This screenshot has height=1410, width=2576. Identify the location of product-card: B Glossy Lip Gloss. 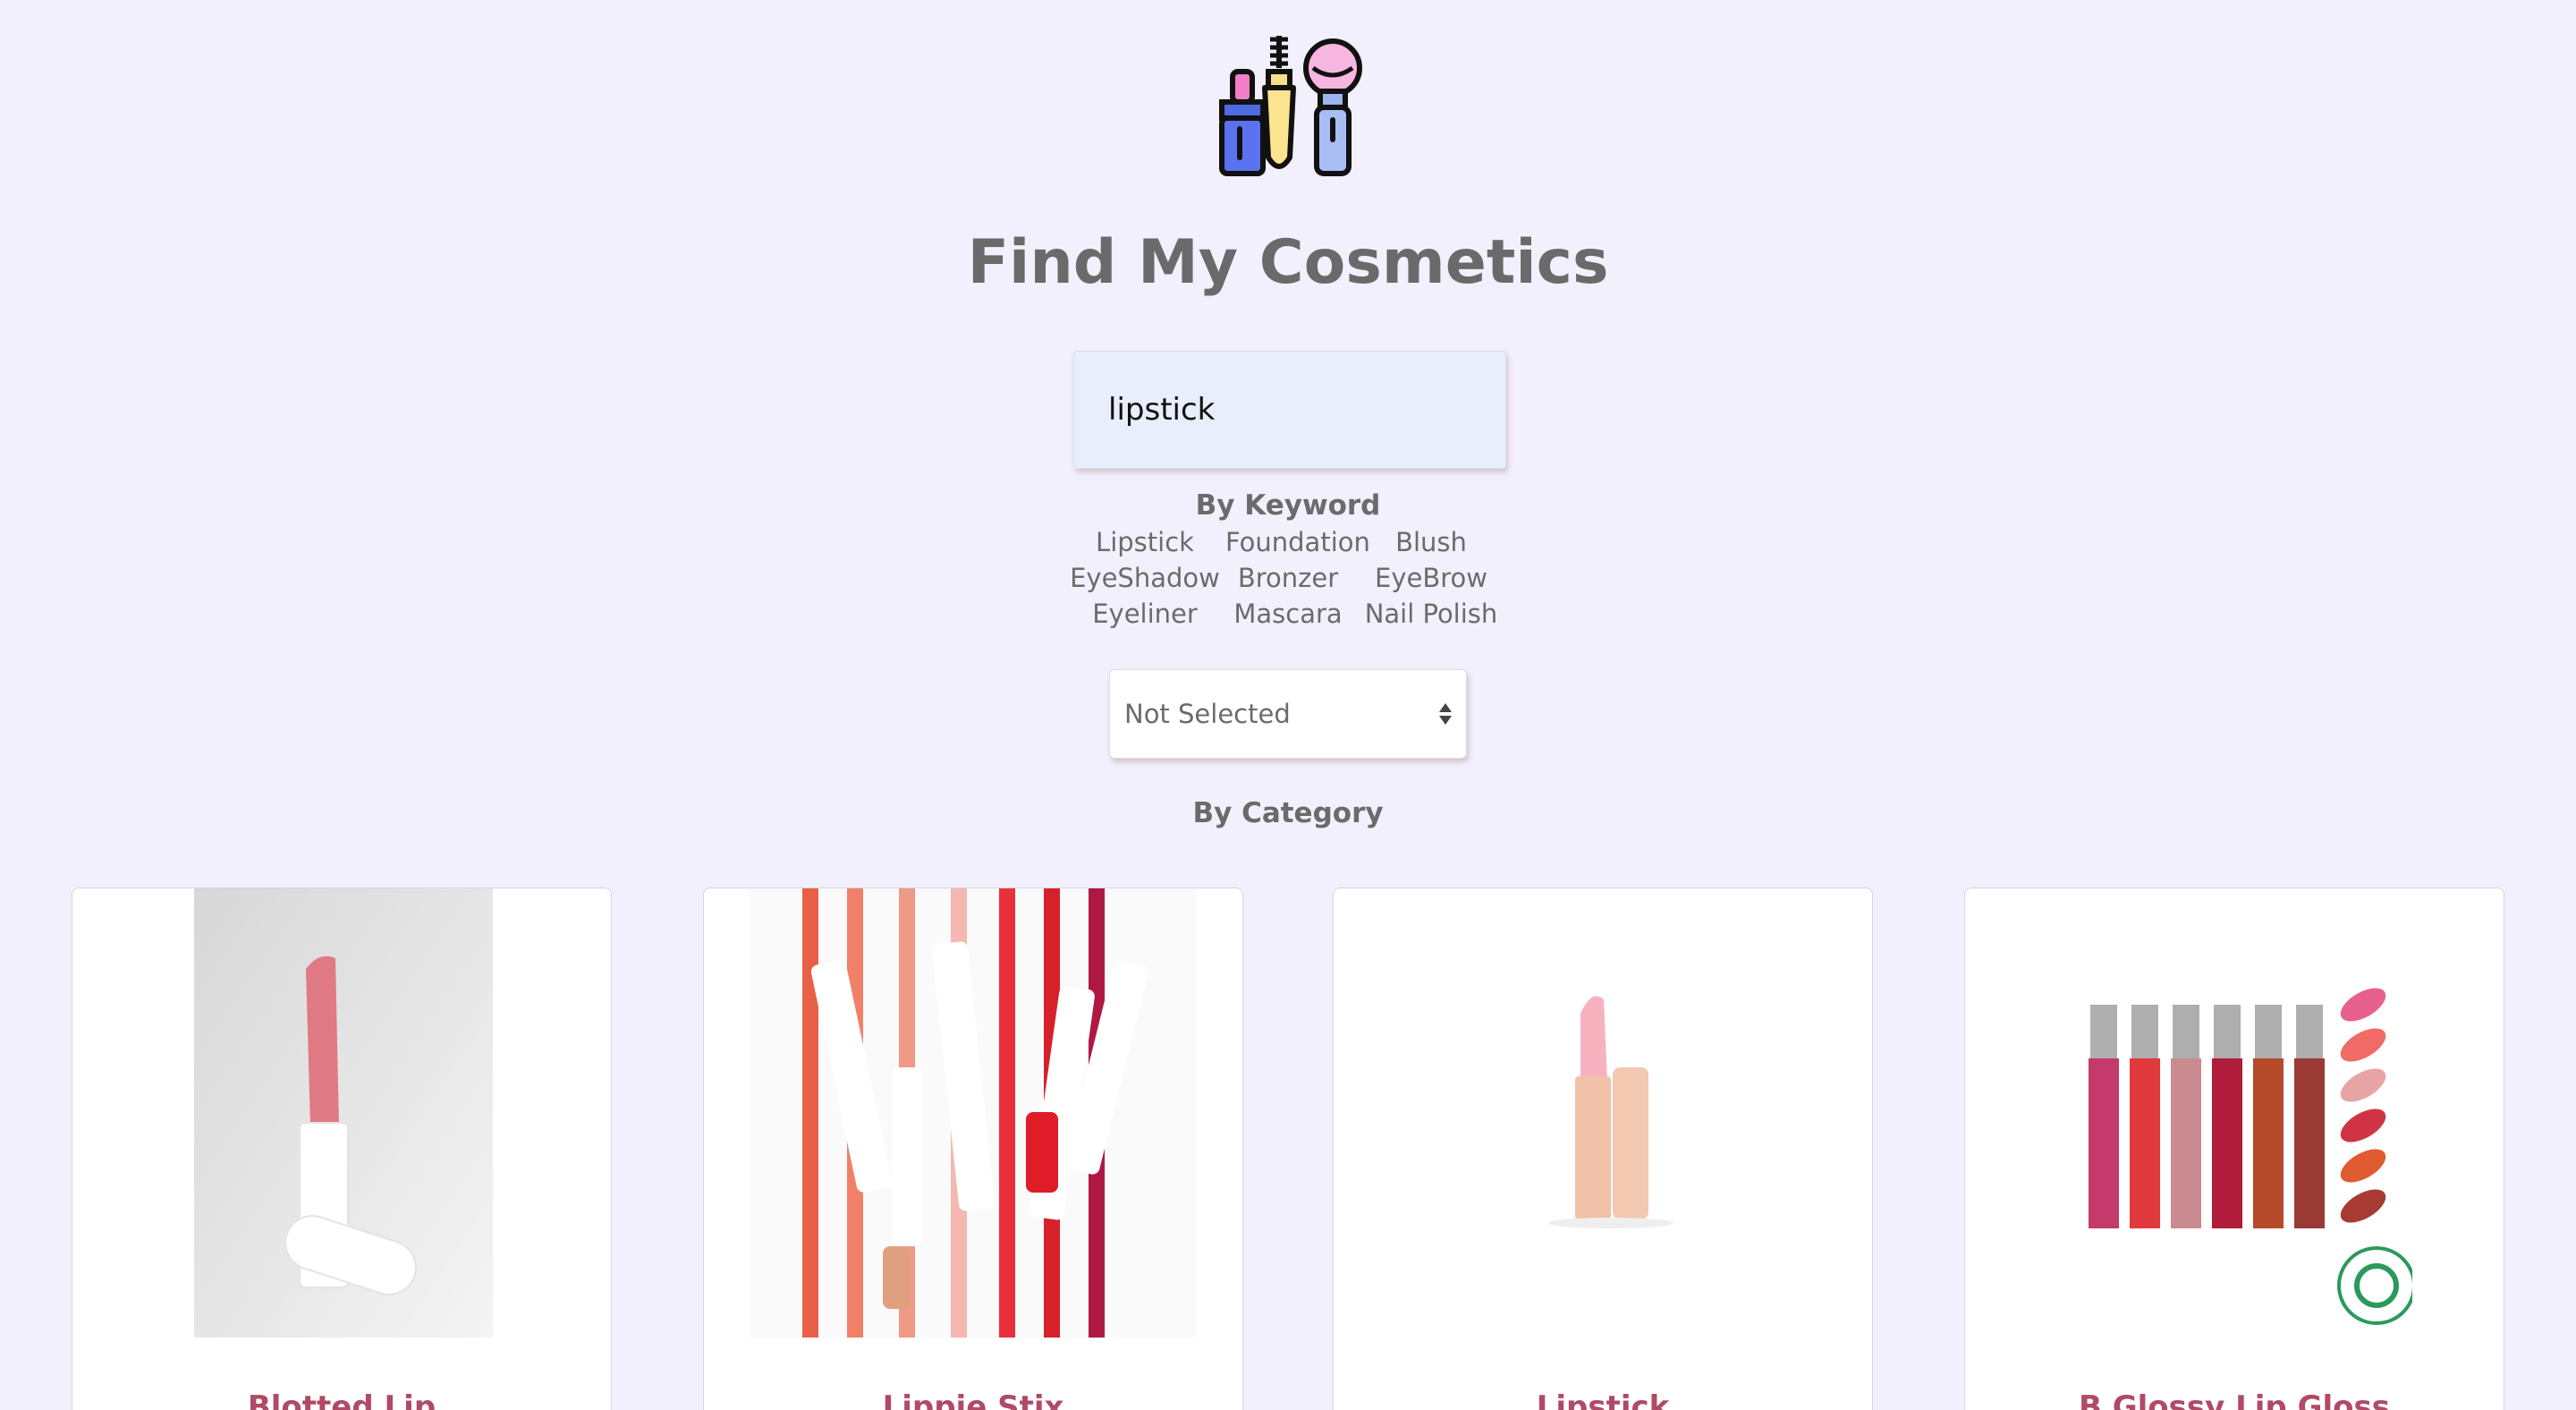
(2234, 1149).